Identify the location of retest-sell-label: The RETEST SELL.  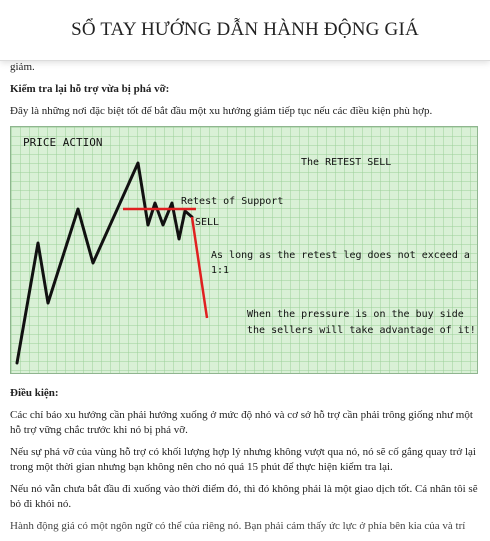
(346, 162).